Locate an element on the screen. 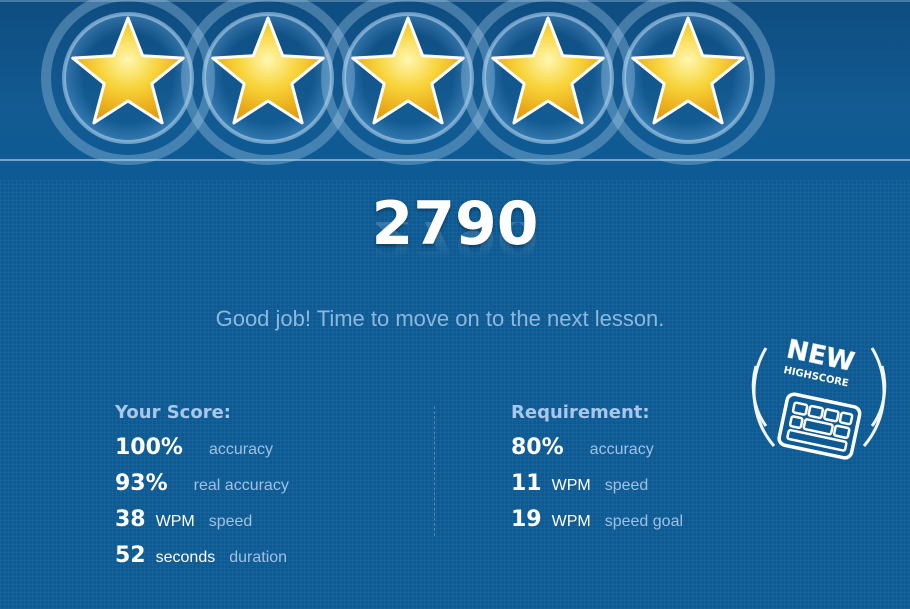 Image resolution: width=910 pixels, height=609 pixels. stat-value: 80% is located at coordinates (537, 447).